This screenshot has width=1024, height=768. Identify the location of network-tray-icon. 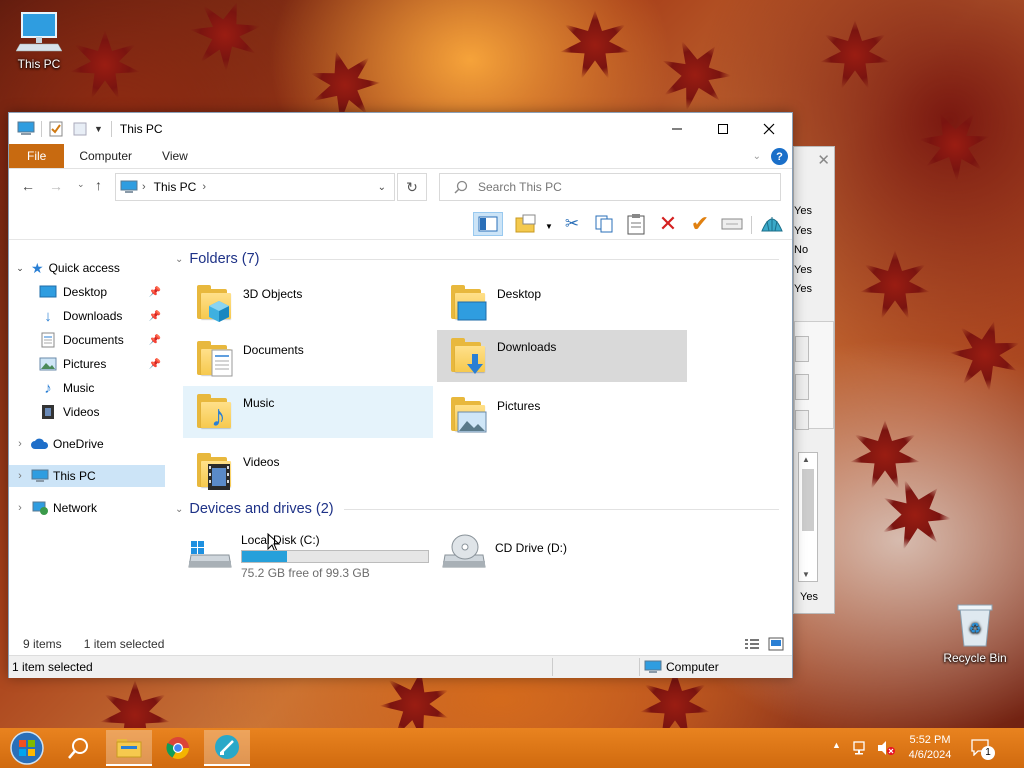
(861, 748).